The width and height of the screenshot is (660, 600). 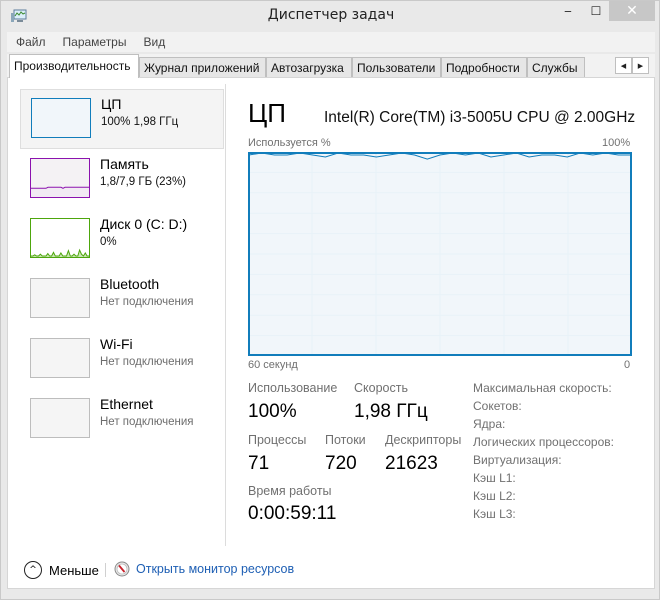 What do you see at coordinates (259, 463) in the screenshot?
I see `processes-value: 71` at bounding box center [259, 463].